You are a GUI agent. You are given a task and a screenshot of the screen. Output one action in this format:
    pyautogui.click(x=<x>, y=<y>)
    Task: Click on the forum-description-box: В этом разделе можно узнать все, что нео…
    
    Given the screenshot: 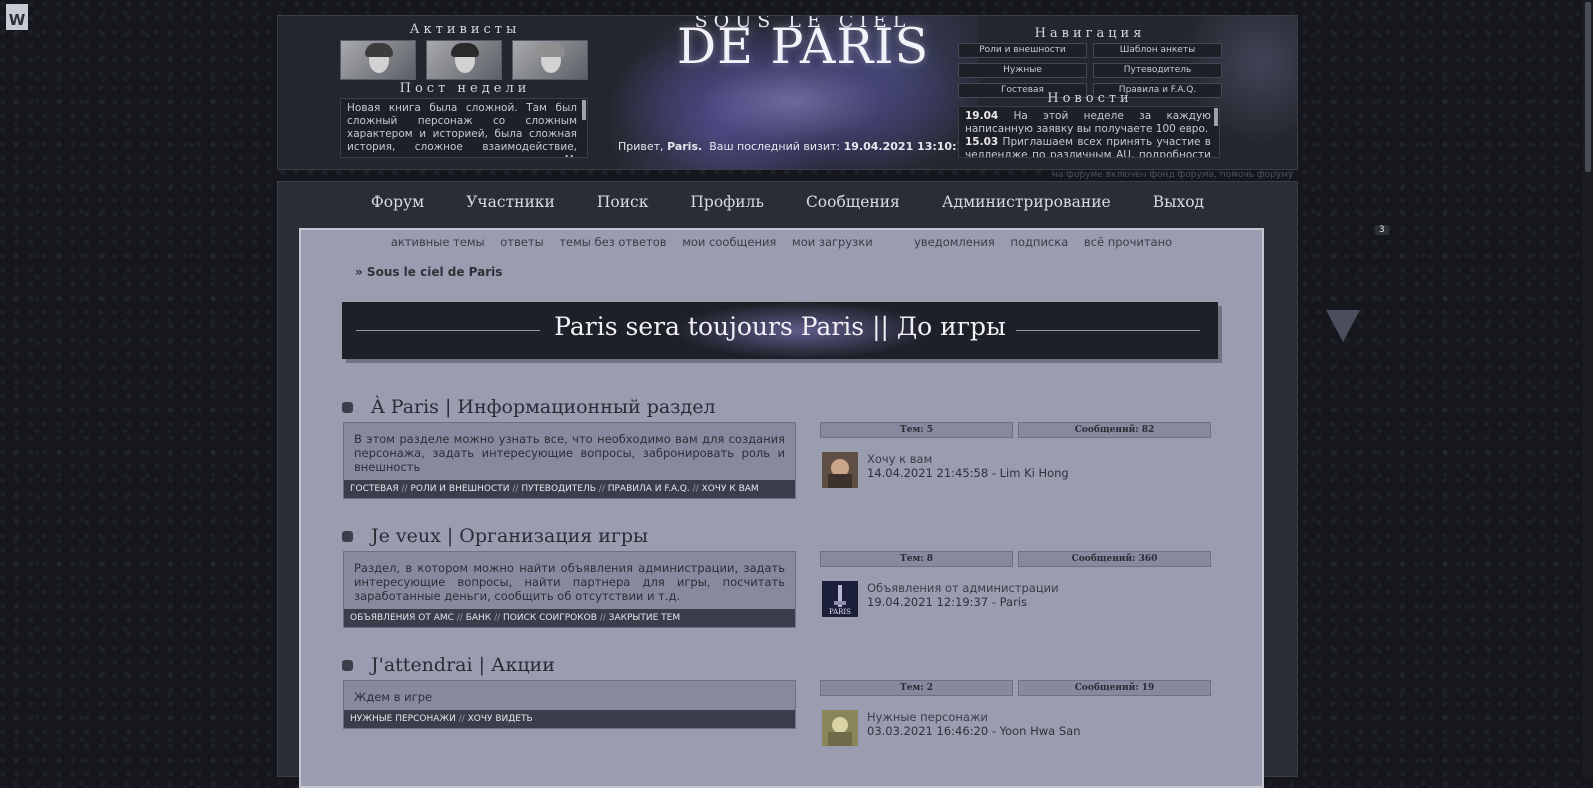 What is the action you would take?
    pyautogui.click(x=569, y=460)
    